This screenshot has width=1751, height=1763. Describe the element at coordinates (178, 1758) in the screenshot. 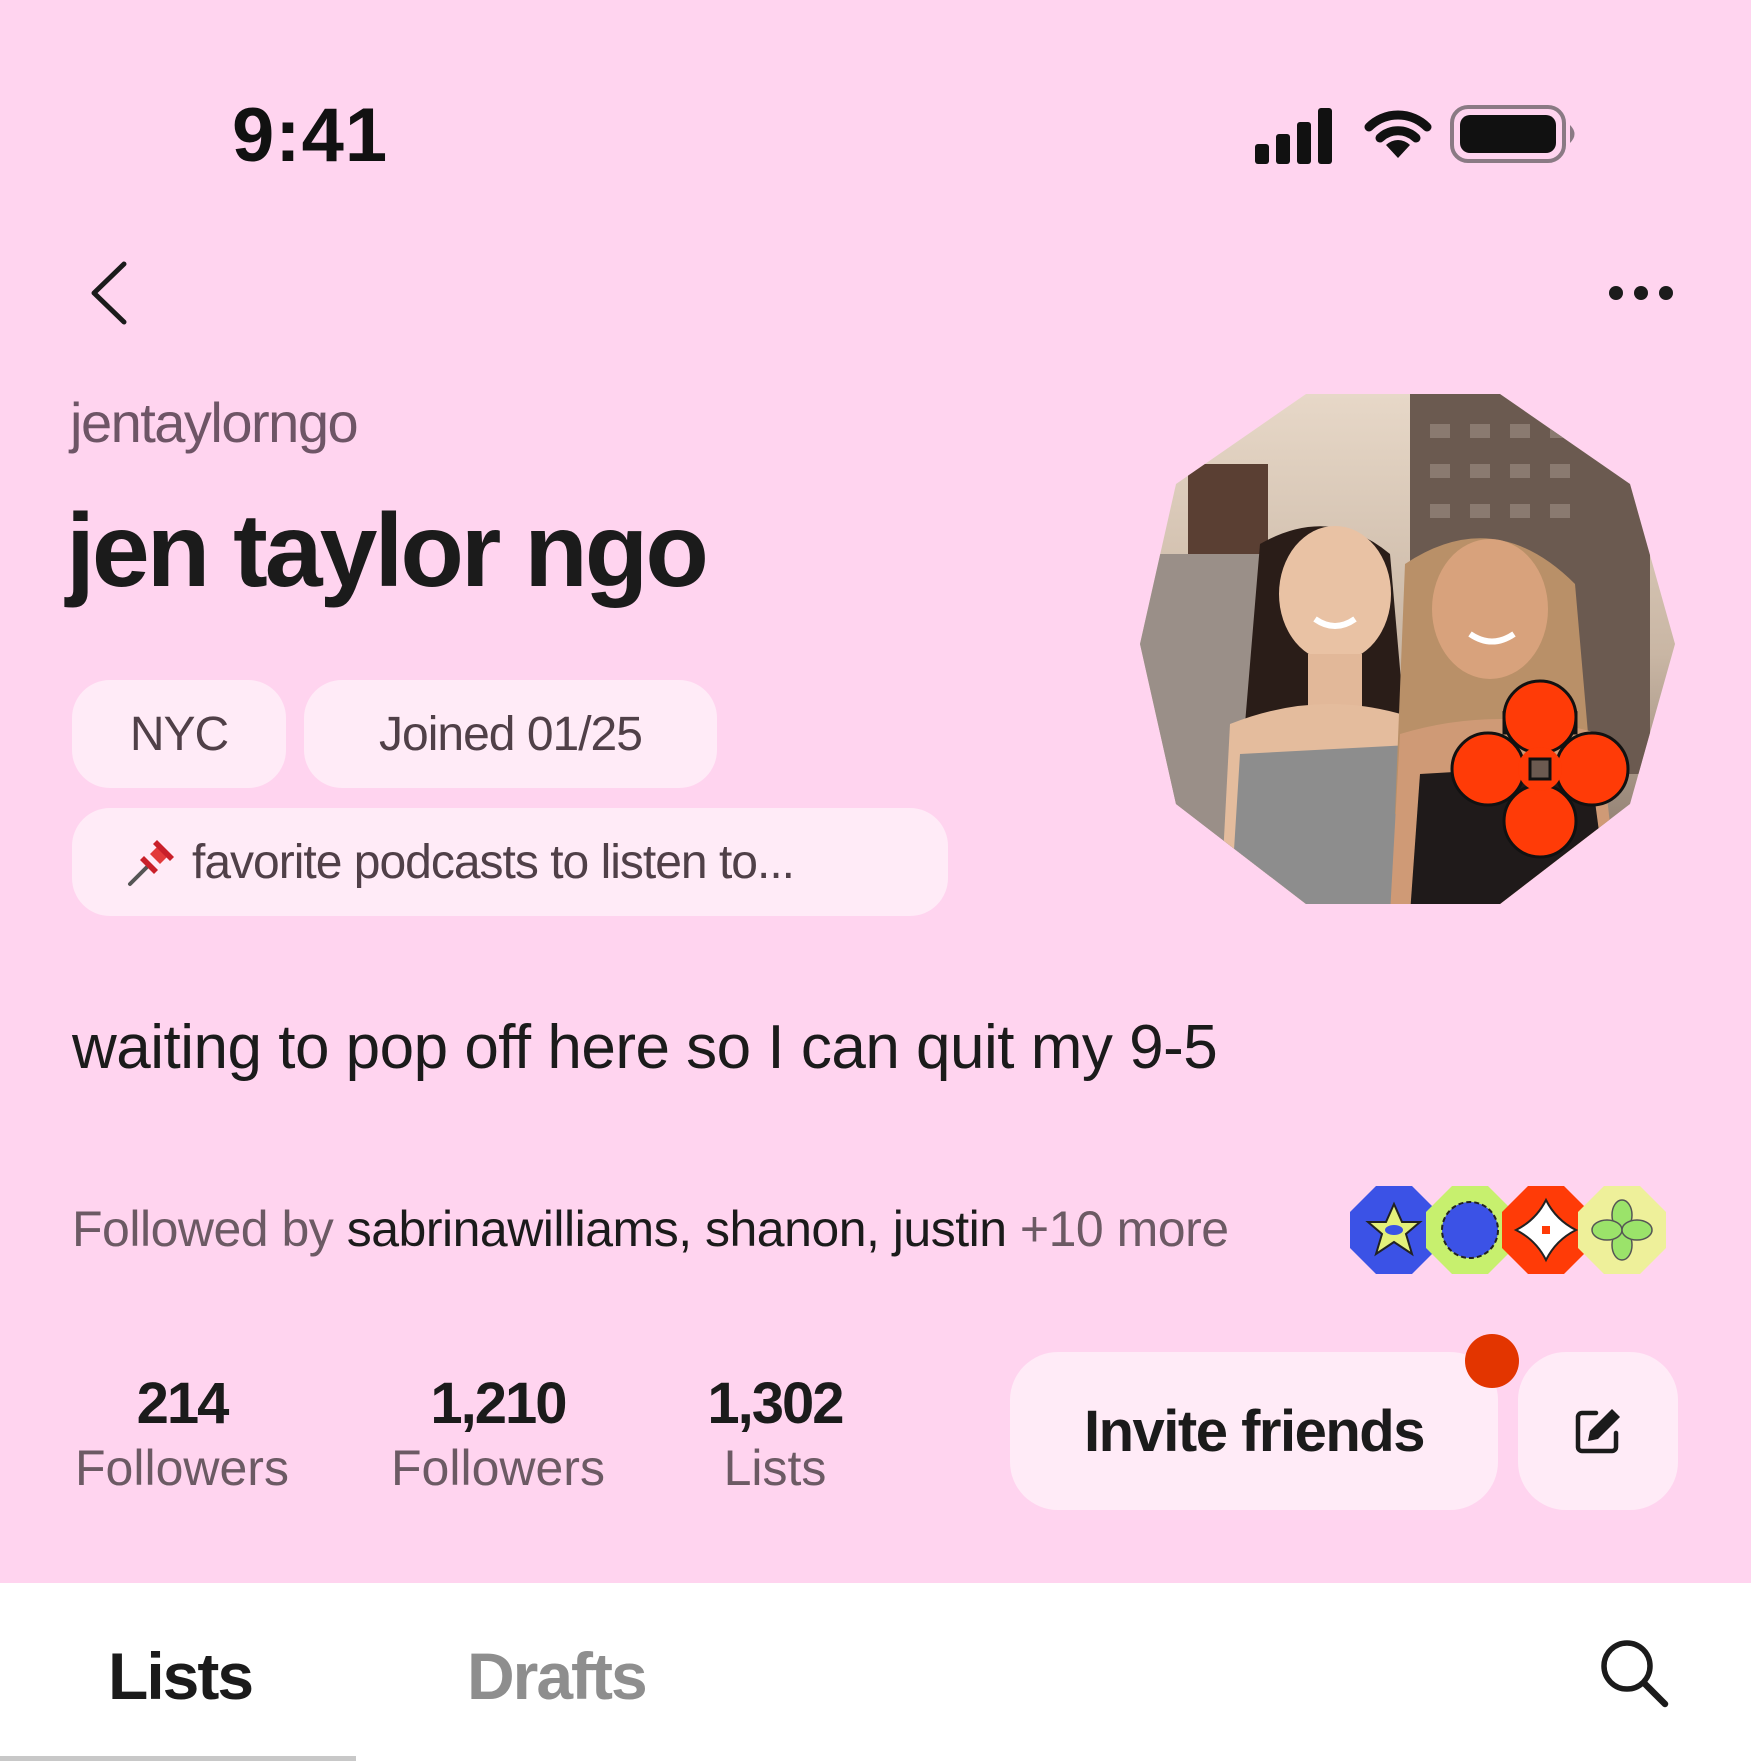

I see `active-tab-indicator` at that location.